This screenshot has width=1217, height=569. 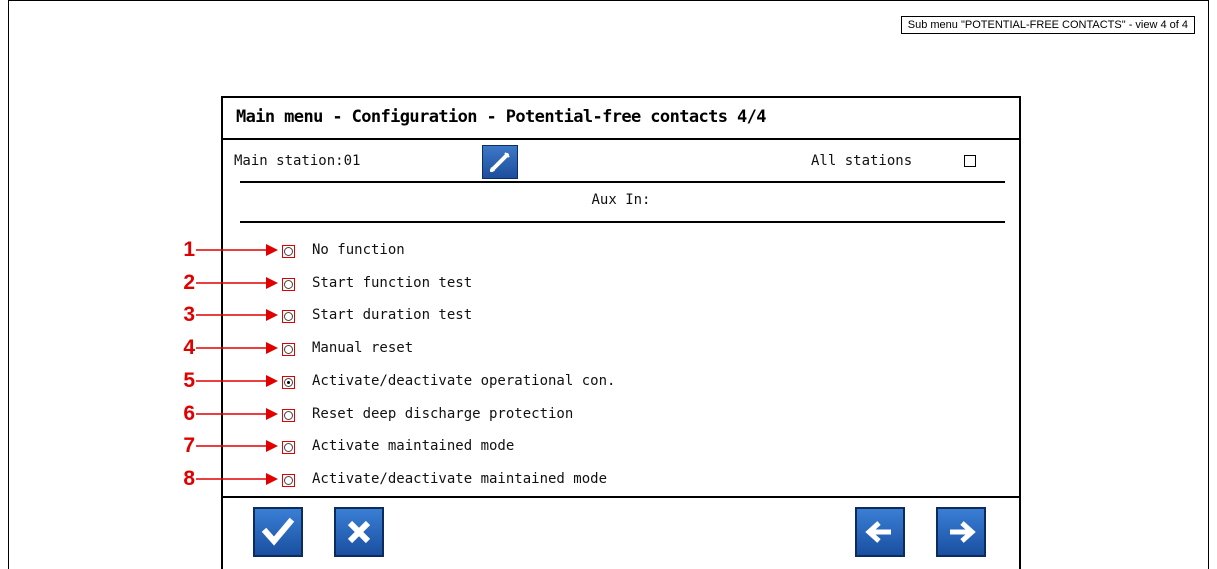 I want to click on callout: 5, so click(x=145, y=381).